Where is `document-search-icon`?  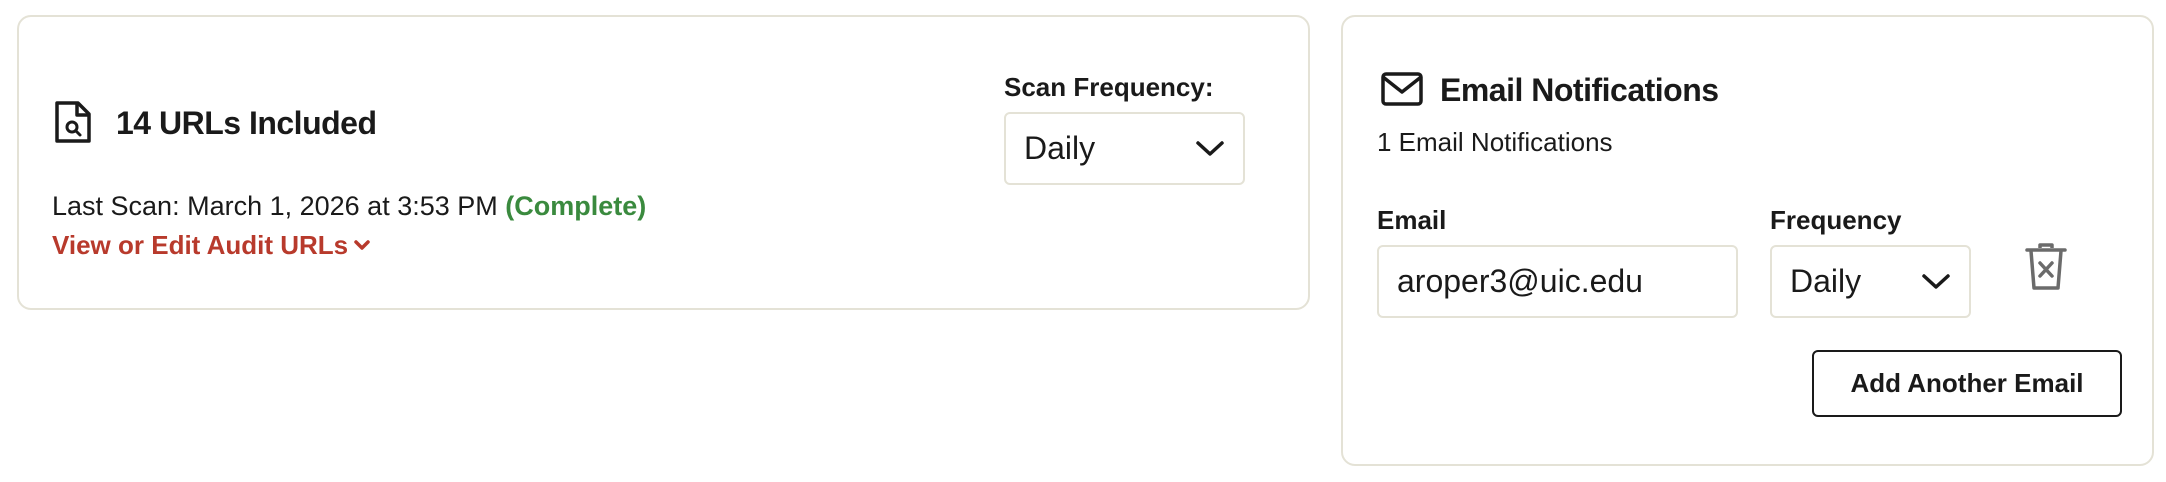 document-search-icon is located at coordinates (73, 122).